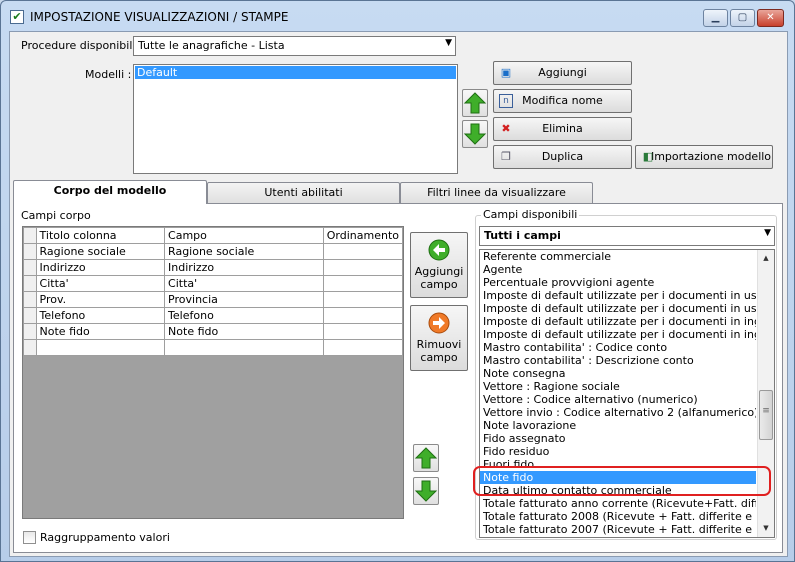 Image resolution: width=795 pixels, height=562 pixels. I want to click on campo-disponibile-item: Agente, so click(618, 269).